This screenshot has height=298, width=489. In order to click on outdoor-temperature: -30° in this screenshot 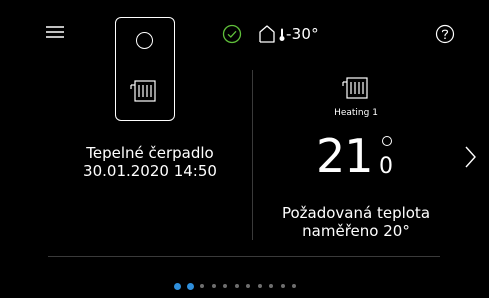, I will do `click(288, 34)`.